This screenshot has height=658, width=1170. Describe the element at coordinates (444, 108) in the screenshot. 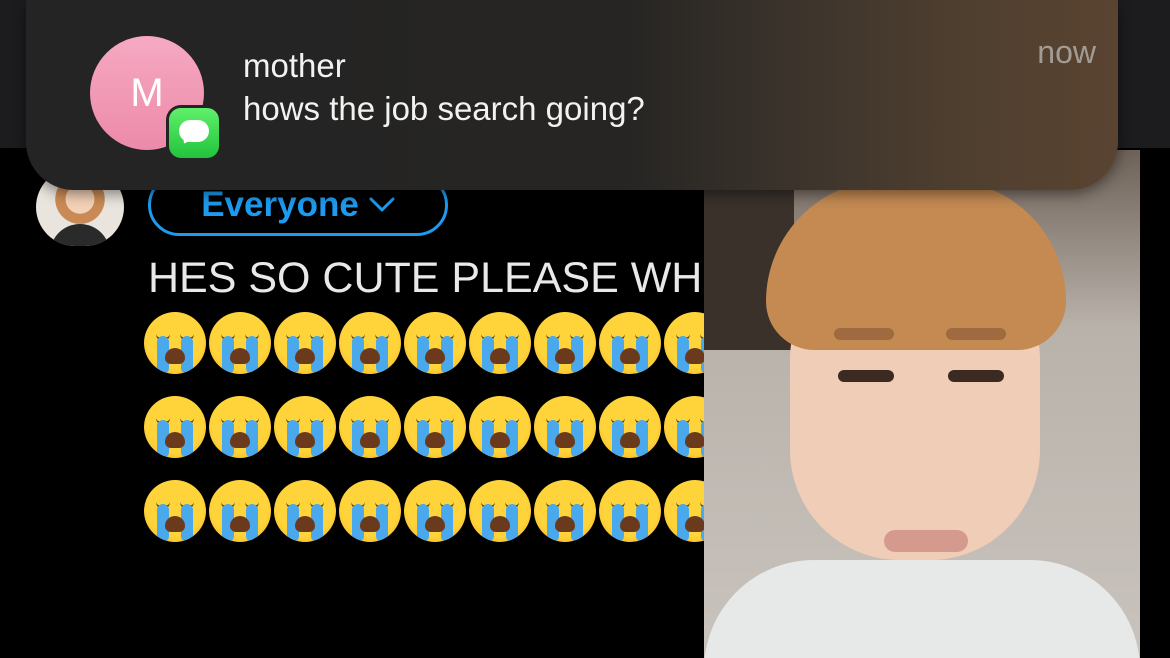

I see `notification-message: hows the job search going?` at that location.